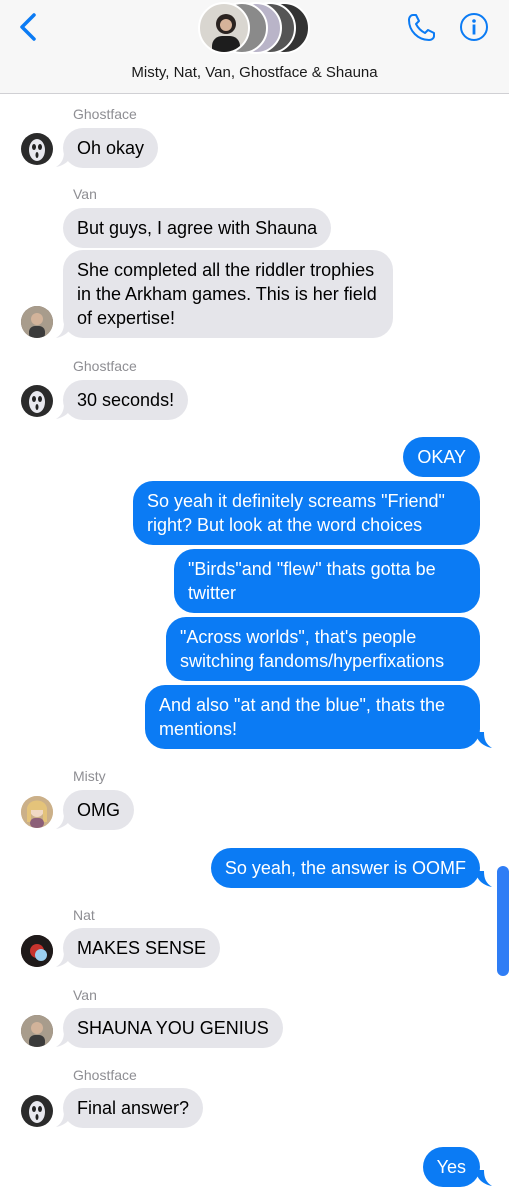  Describe the element at coordinates (84, 915) in the screenshot. I see `sender-name: Nat` at that location.